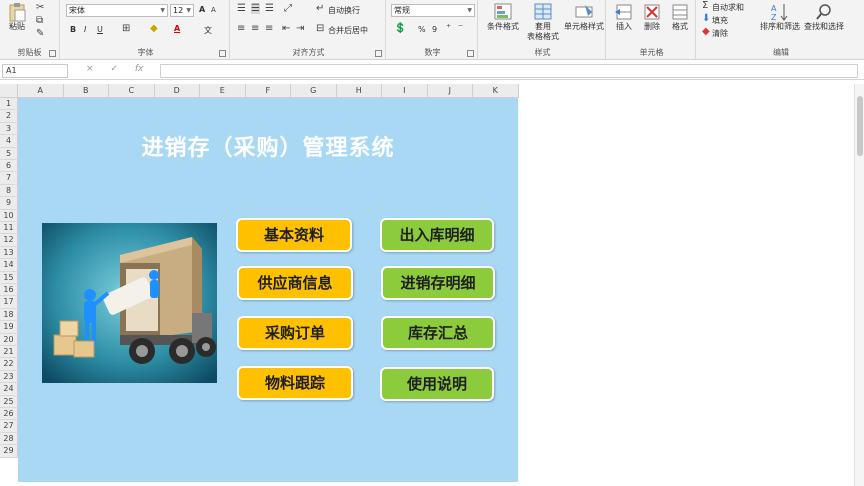 The image size is (864, 486). What do you see at coordinates (438, 283) in the screenshot?
I see `inventory-flow-detail-button: 进销存明细` at bounding box center [438, 283].